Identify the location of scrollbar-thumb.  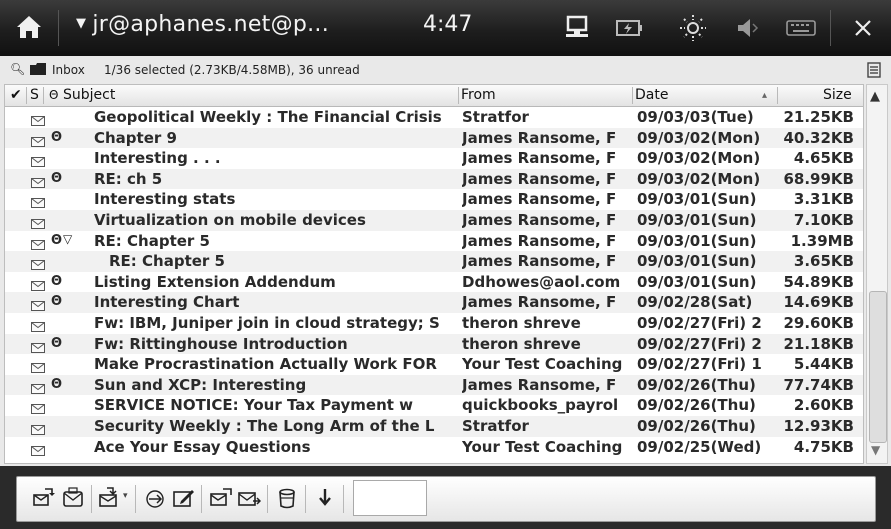
(878, 367).